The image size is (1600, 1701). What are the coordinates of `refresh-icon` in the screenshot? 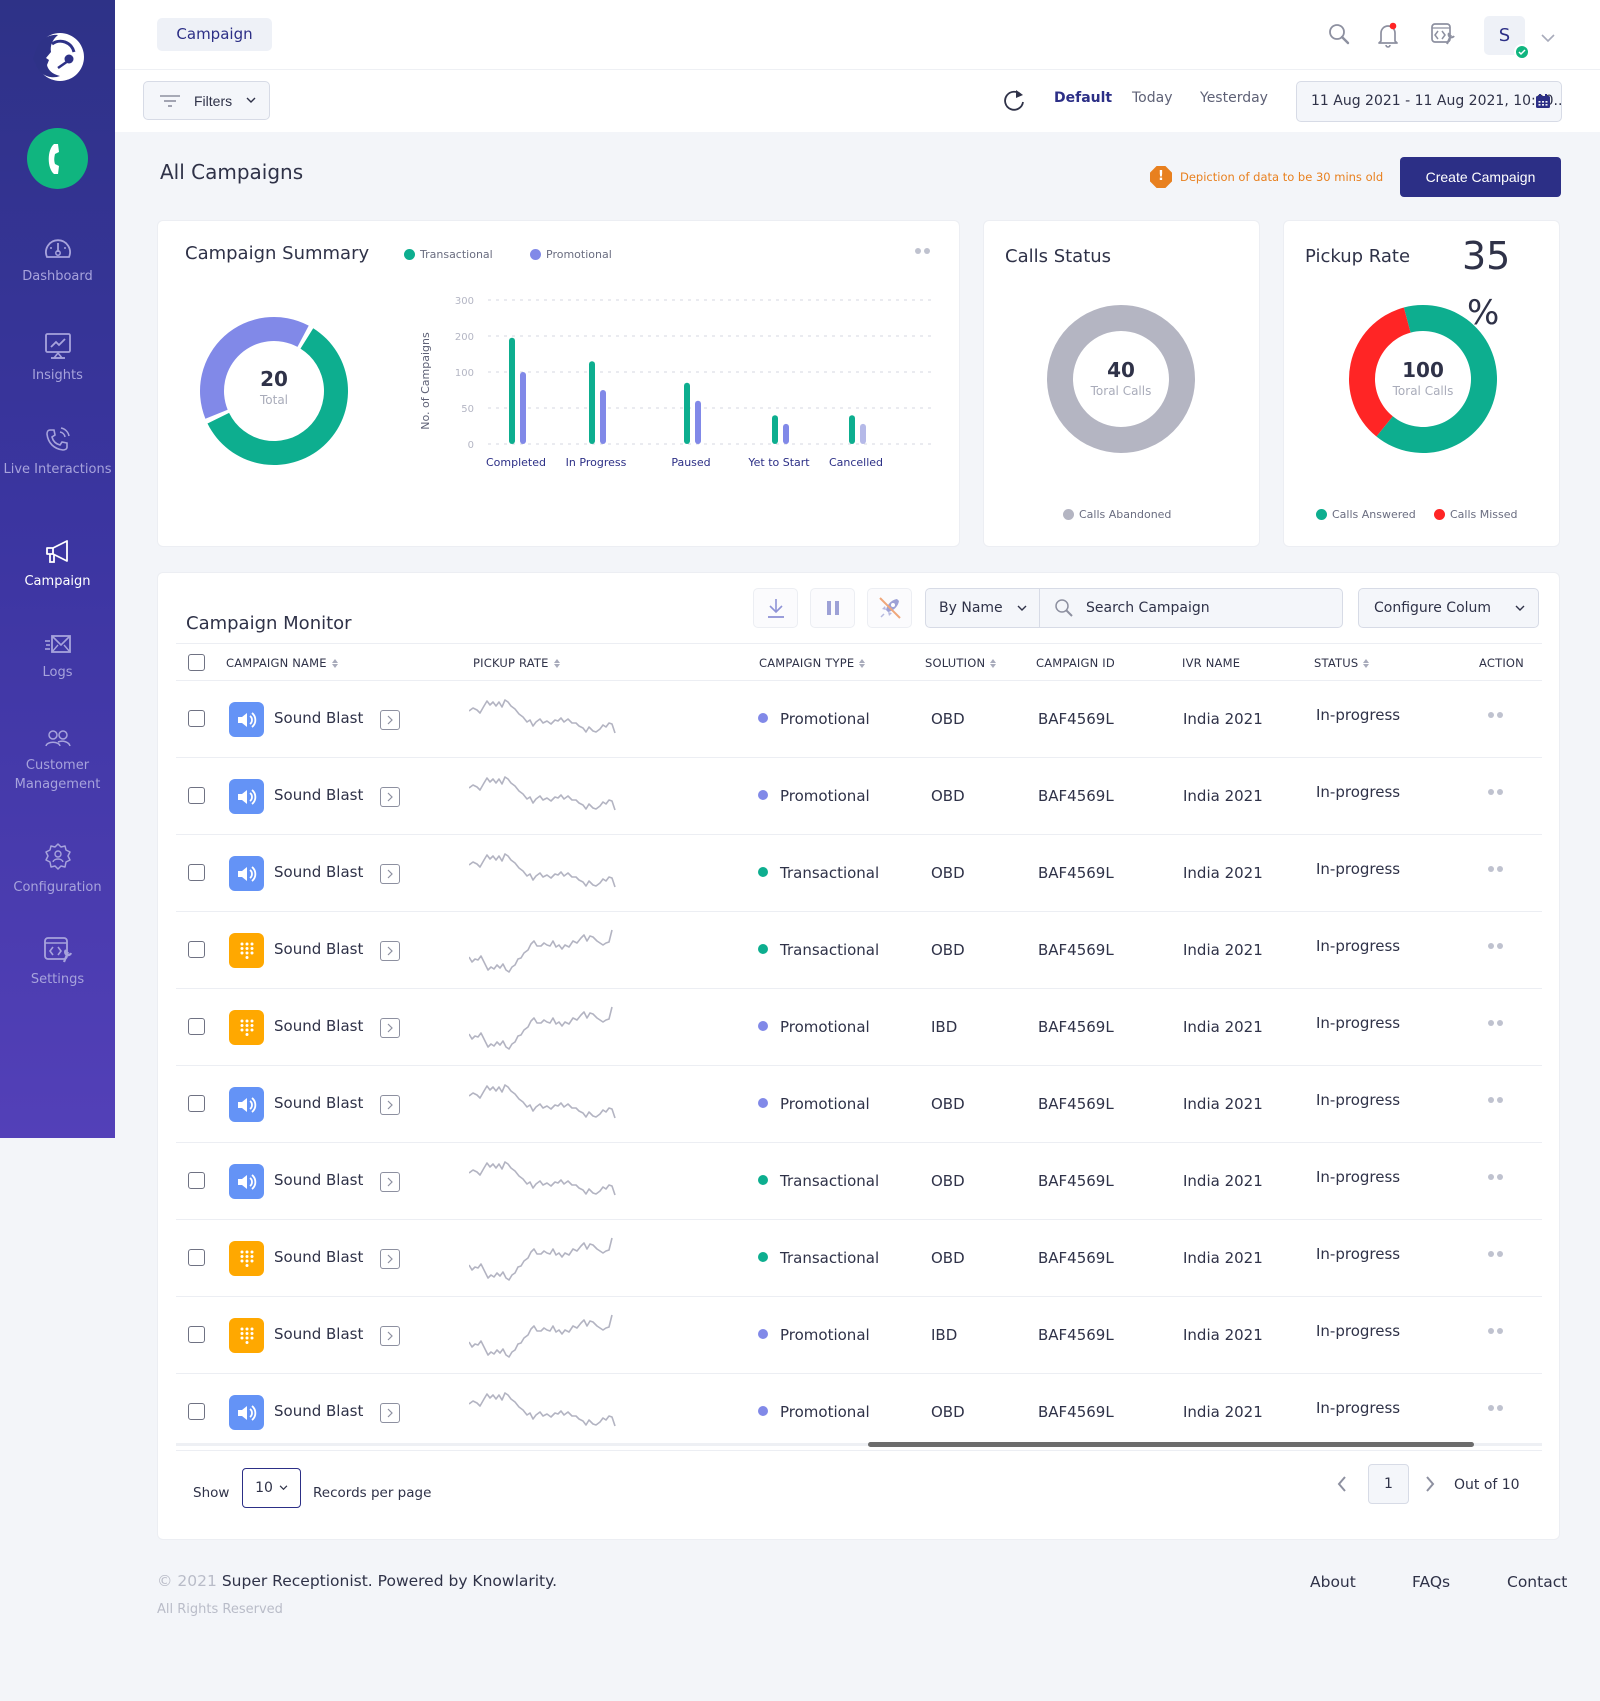 It's located at (1014, 102).